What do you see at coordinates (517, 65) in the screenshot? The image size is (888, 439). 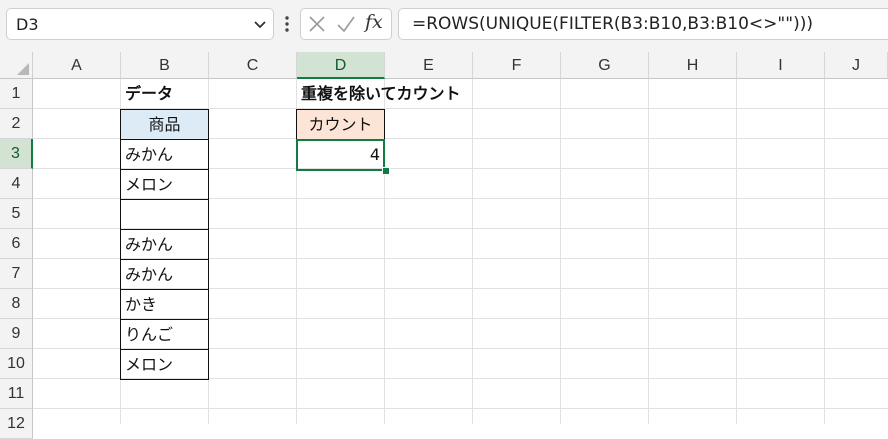 I see `column-header-f: F` at bounding box center [517, 65].